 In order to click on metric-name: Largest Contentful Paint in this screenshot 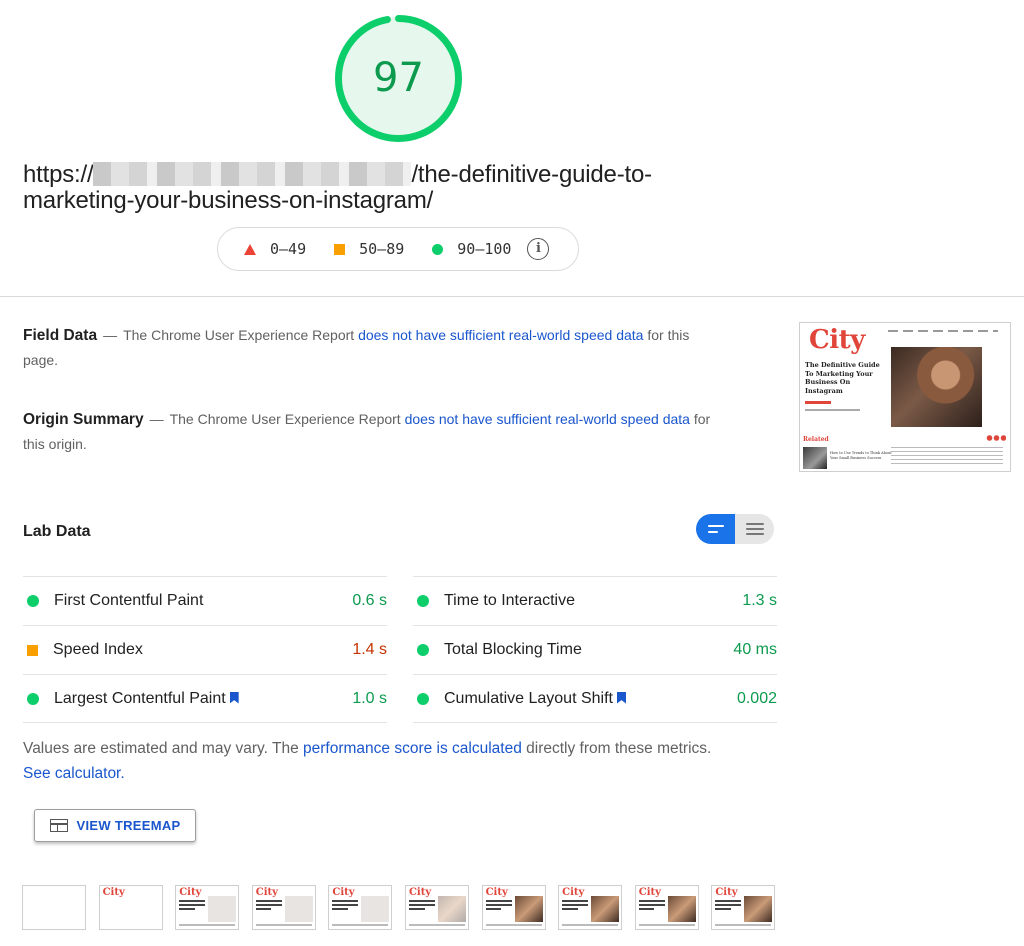, I will do `click(140, 698)`.